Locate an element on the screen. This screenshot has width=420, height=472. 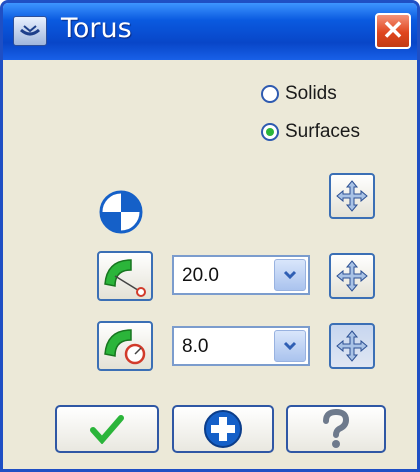
help-button is located at coordinates (336, 429).